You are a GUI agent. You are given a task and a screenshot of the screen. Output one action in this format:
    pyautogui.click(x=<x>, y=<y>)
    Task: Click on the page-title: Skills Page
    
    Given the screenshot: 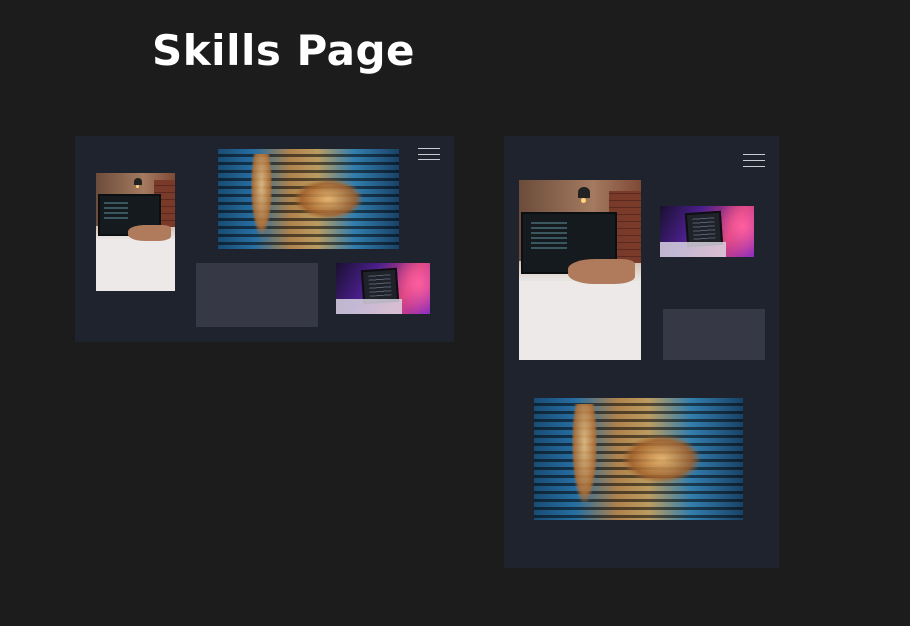 What is the action you would take?
    pyautogui.click(x=284, y=50)
    